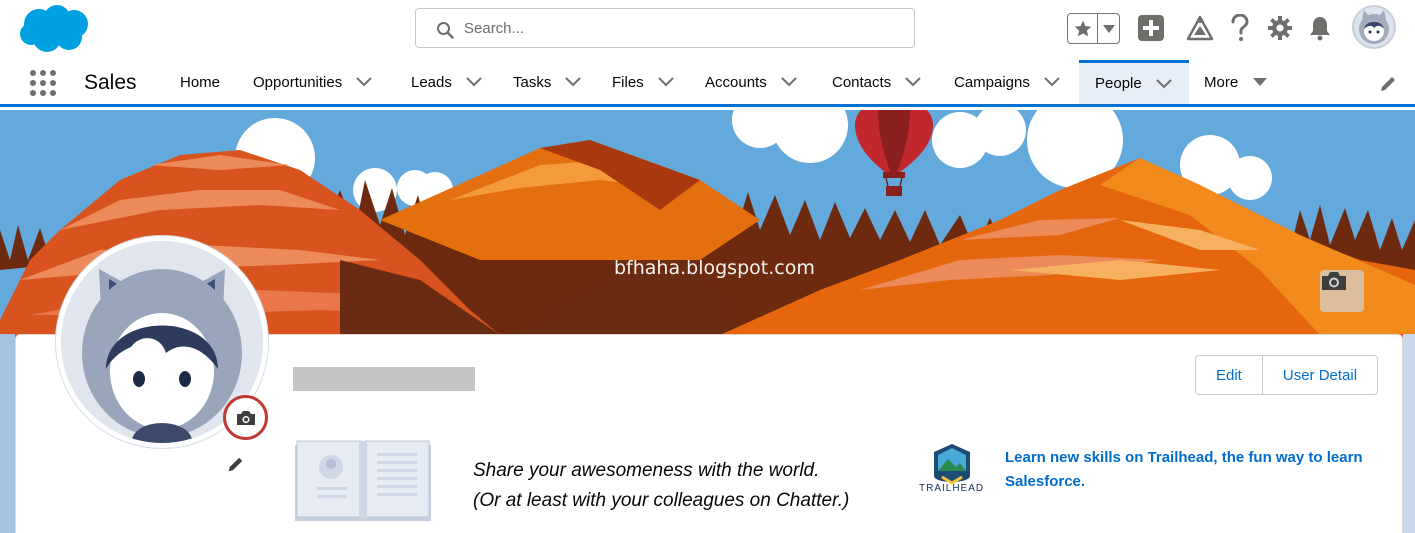  What do you see at coordinates (1221, 82) in the screenshot?
I see `nav-item-label: More` at bounding box center [1221, 82].